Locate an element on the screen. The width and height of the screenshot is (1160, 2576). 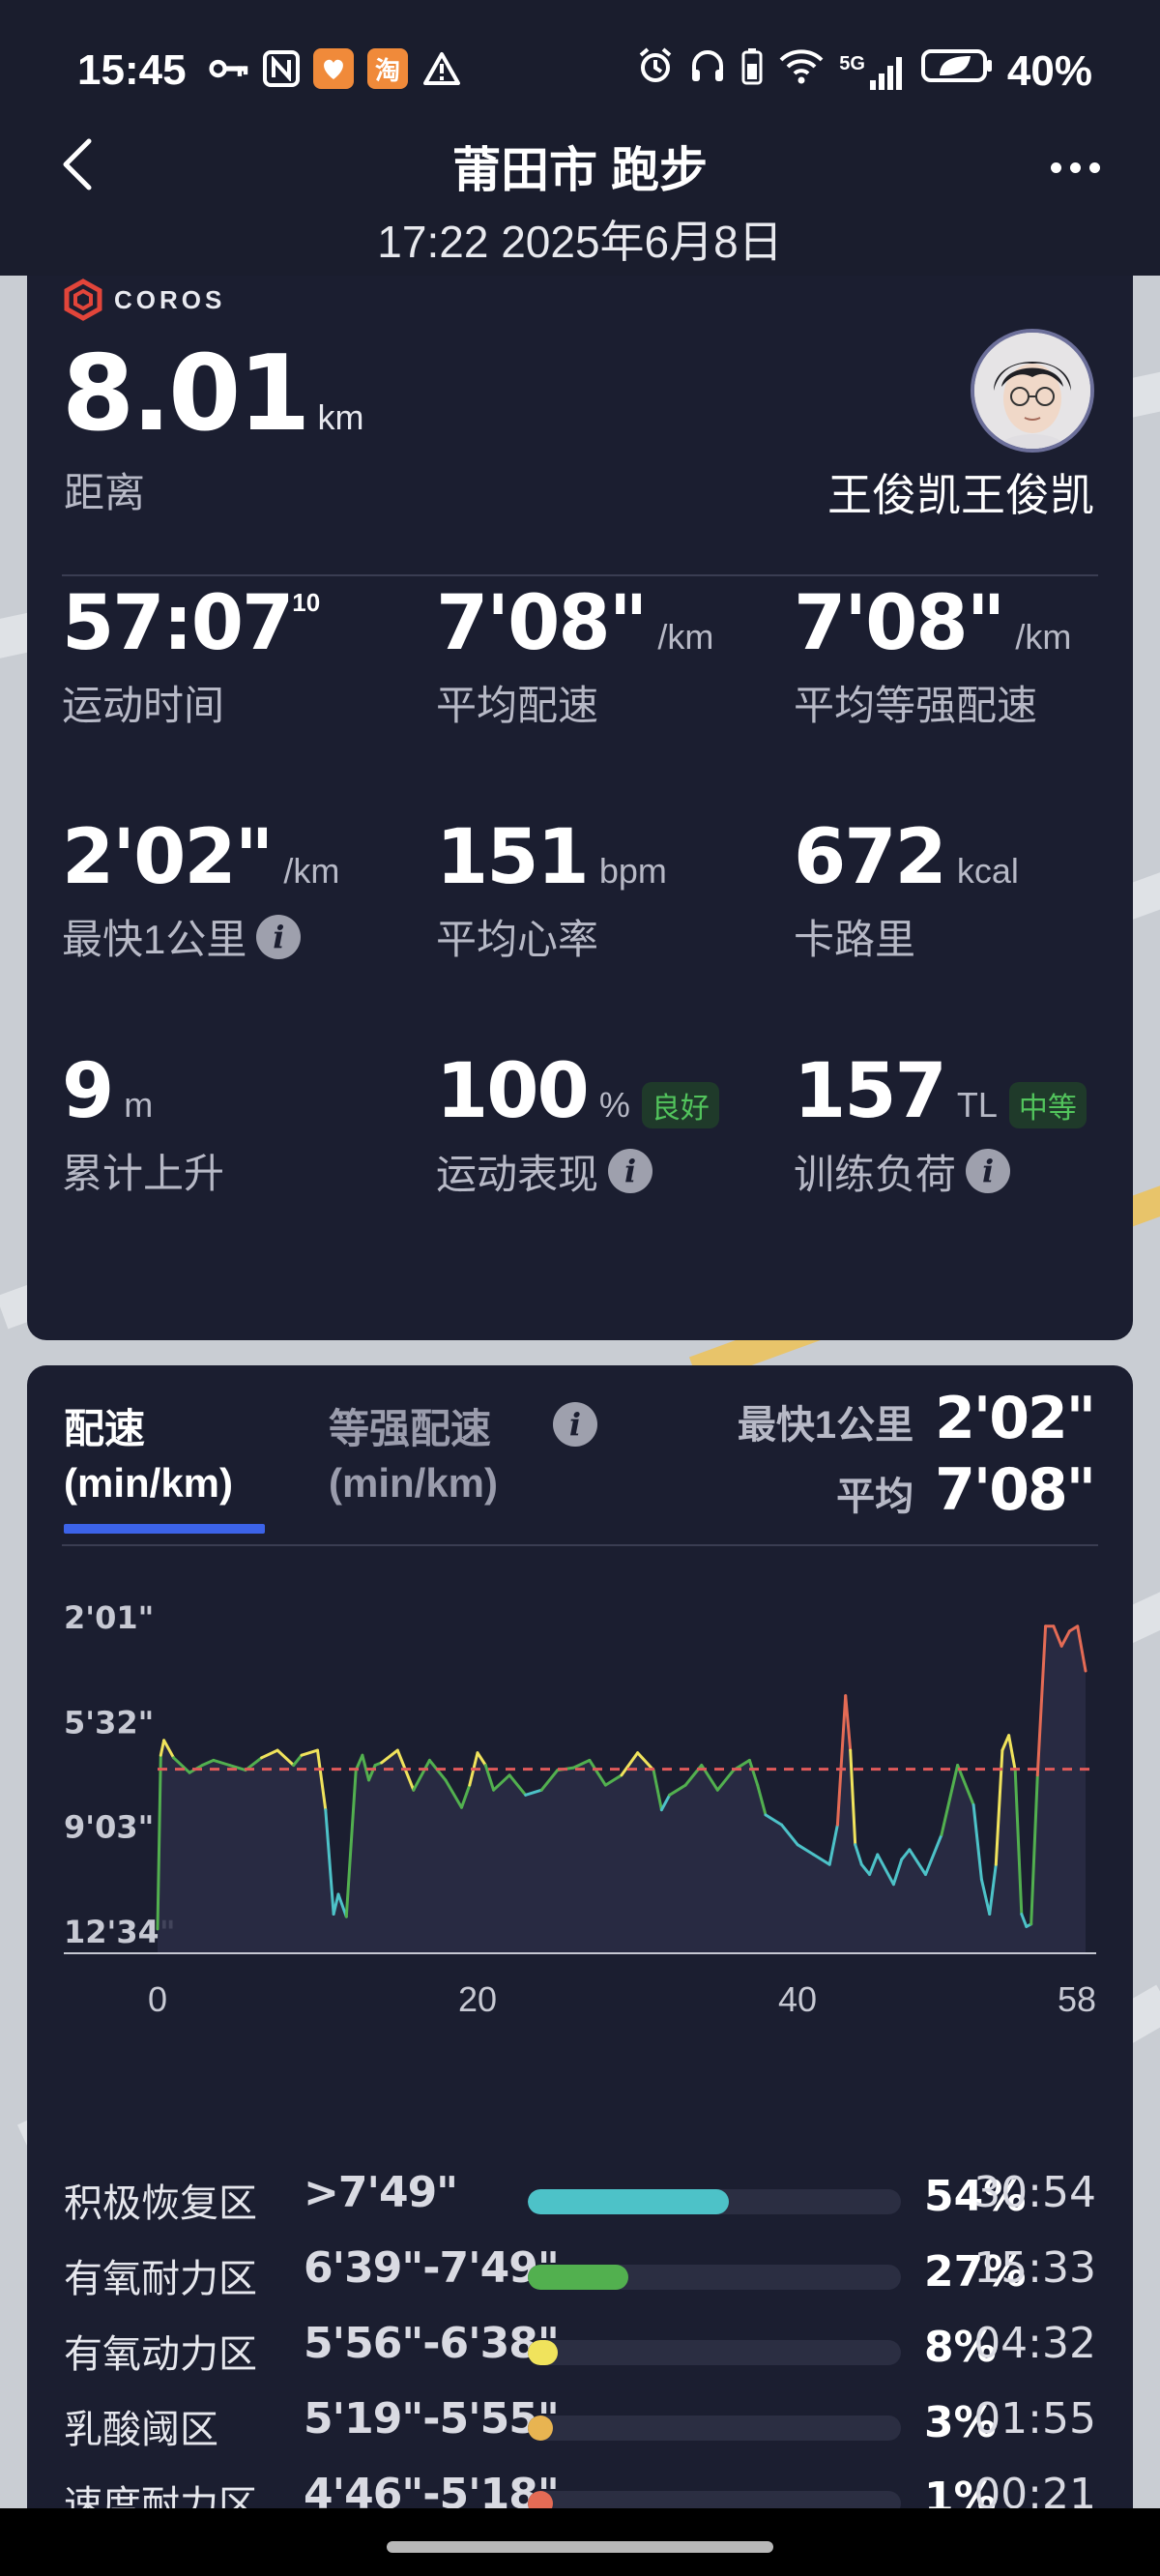
metric-label: 运动时间 is located at coordinates (144, 705).